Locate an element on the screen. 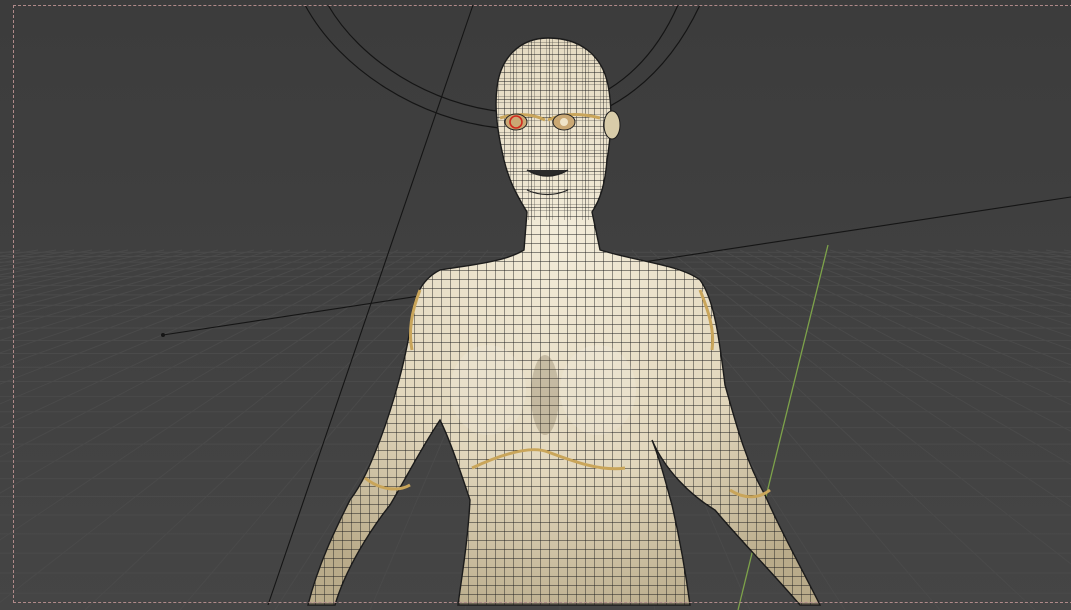 The image size is (1071, 610). ear is located at coordinates (612, 125).